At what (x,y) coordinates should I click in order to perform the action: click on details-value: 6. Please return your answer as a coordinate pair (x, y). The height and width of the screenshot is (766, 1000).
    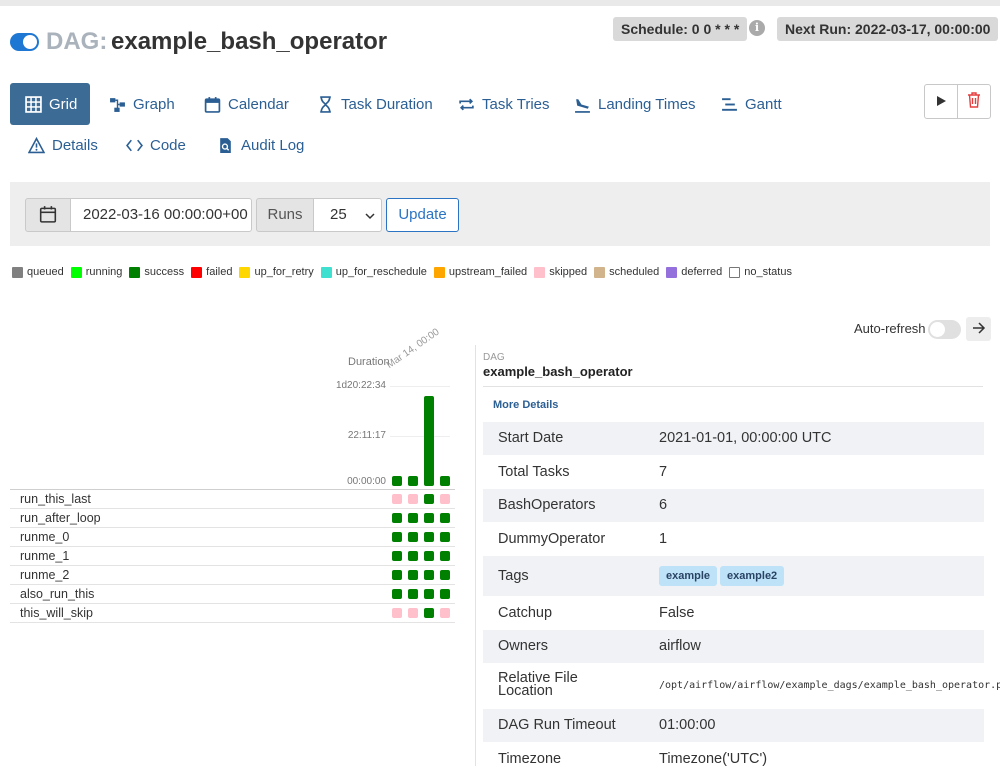
    Looking at the image, I should click on (663, 505).